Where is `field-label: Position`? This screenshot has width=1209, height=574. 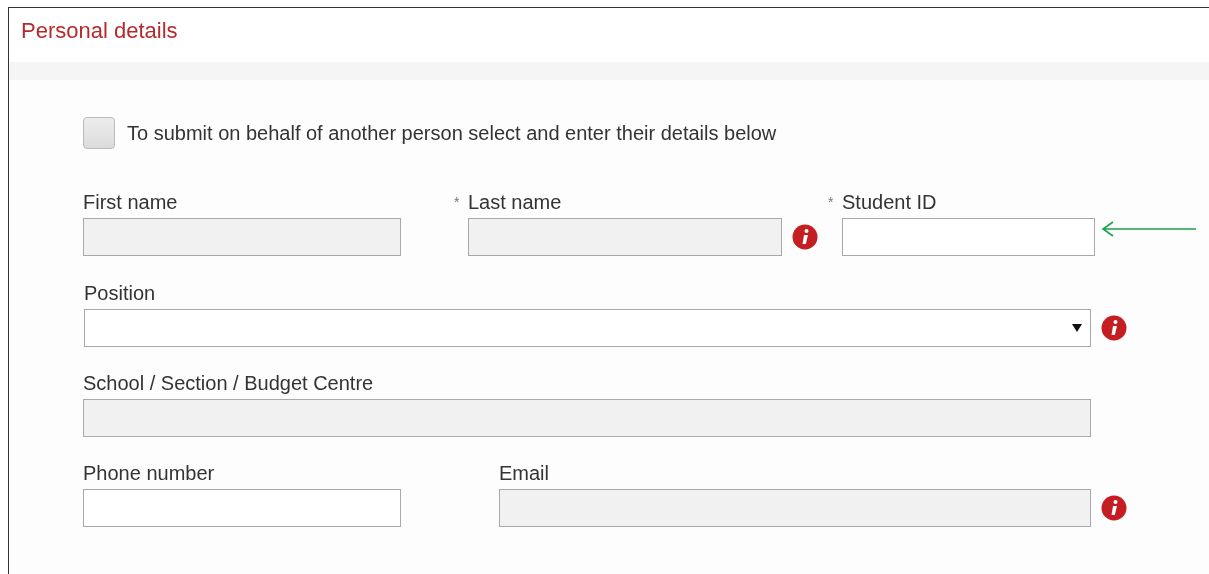
field-label: Position is located at coordinates (120, 293).